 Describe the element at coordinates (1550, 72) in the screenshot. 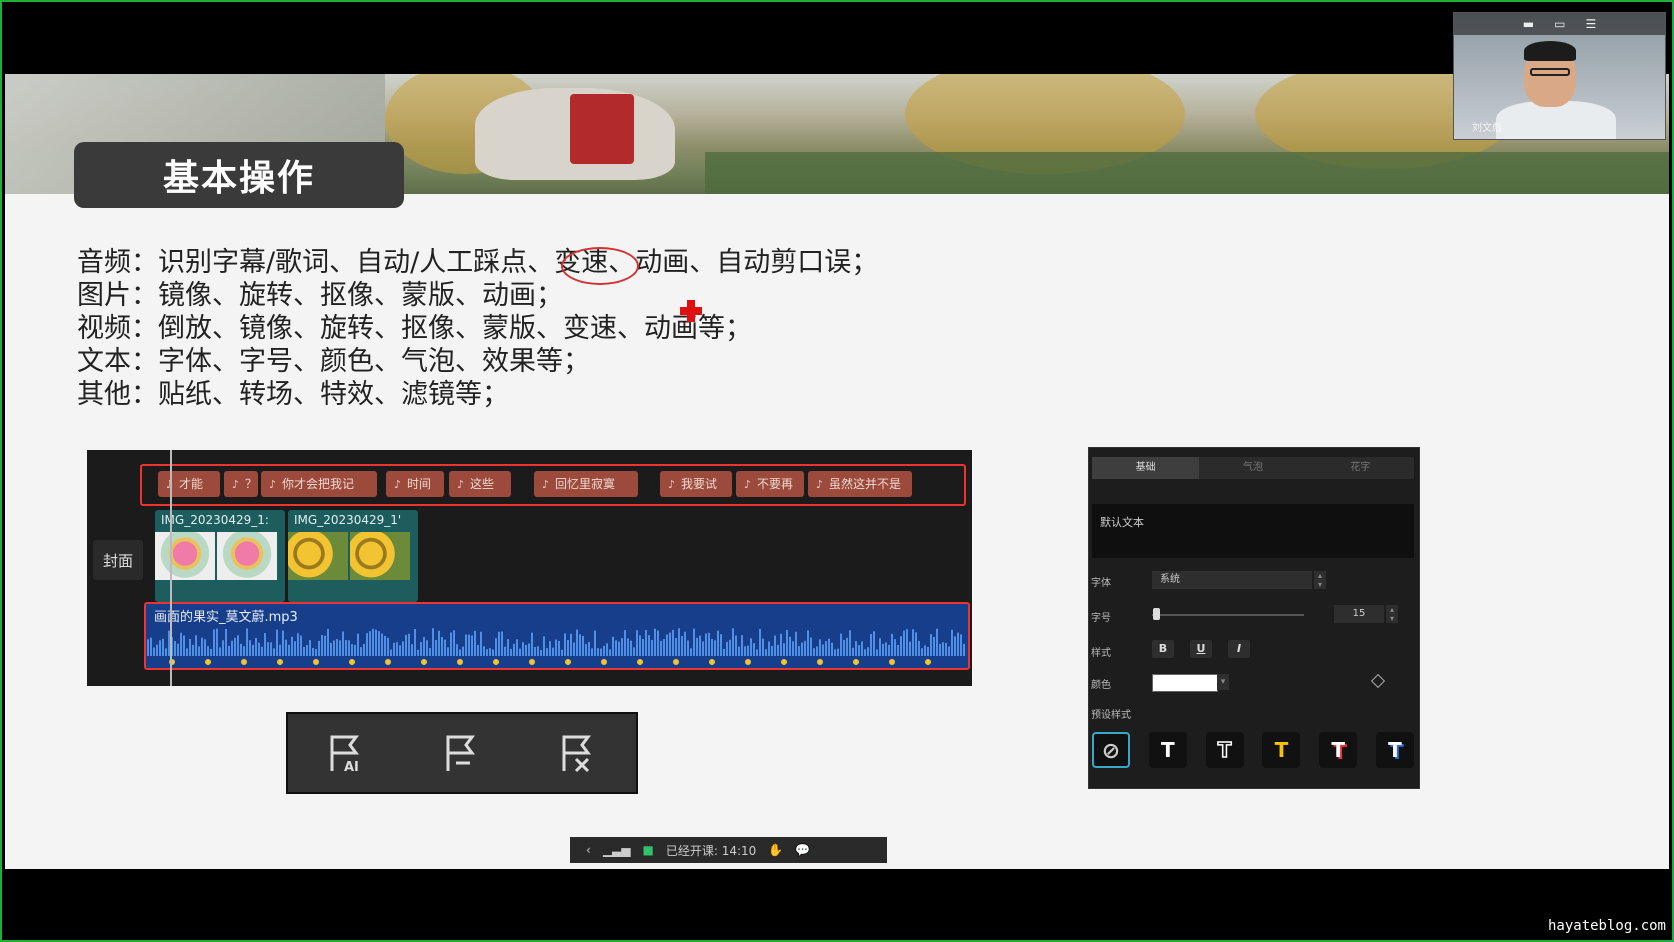

I see `presenter-glasses` at that location.